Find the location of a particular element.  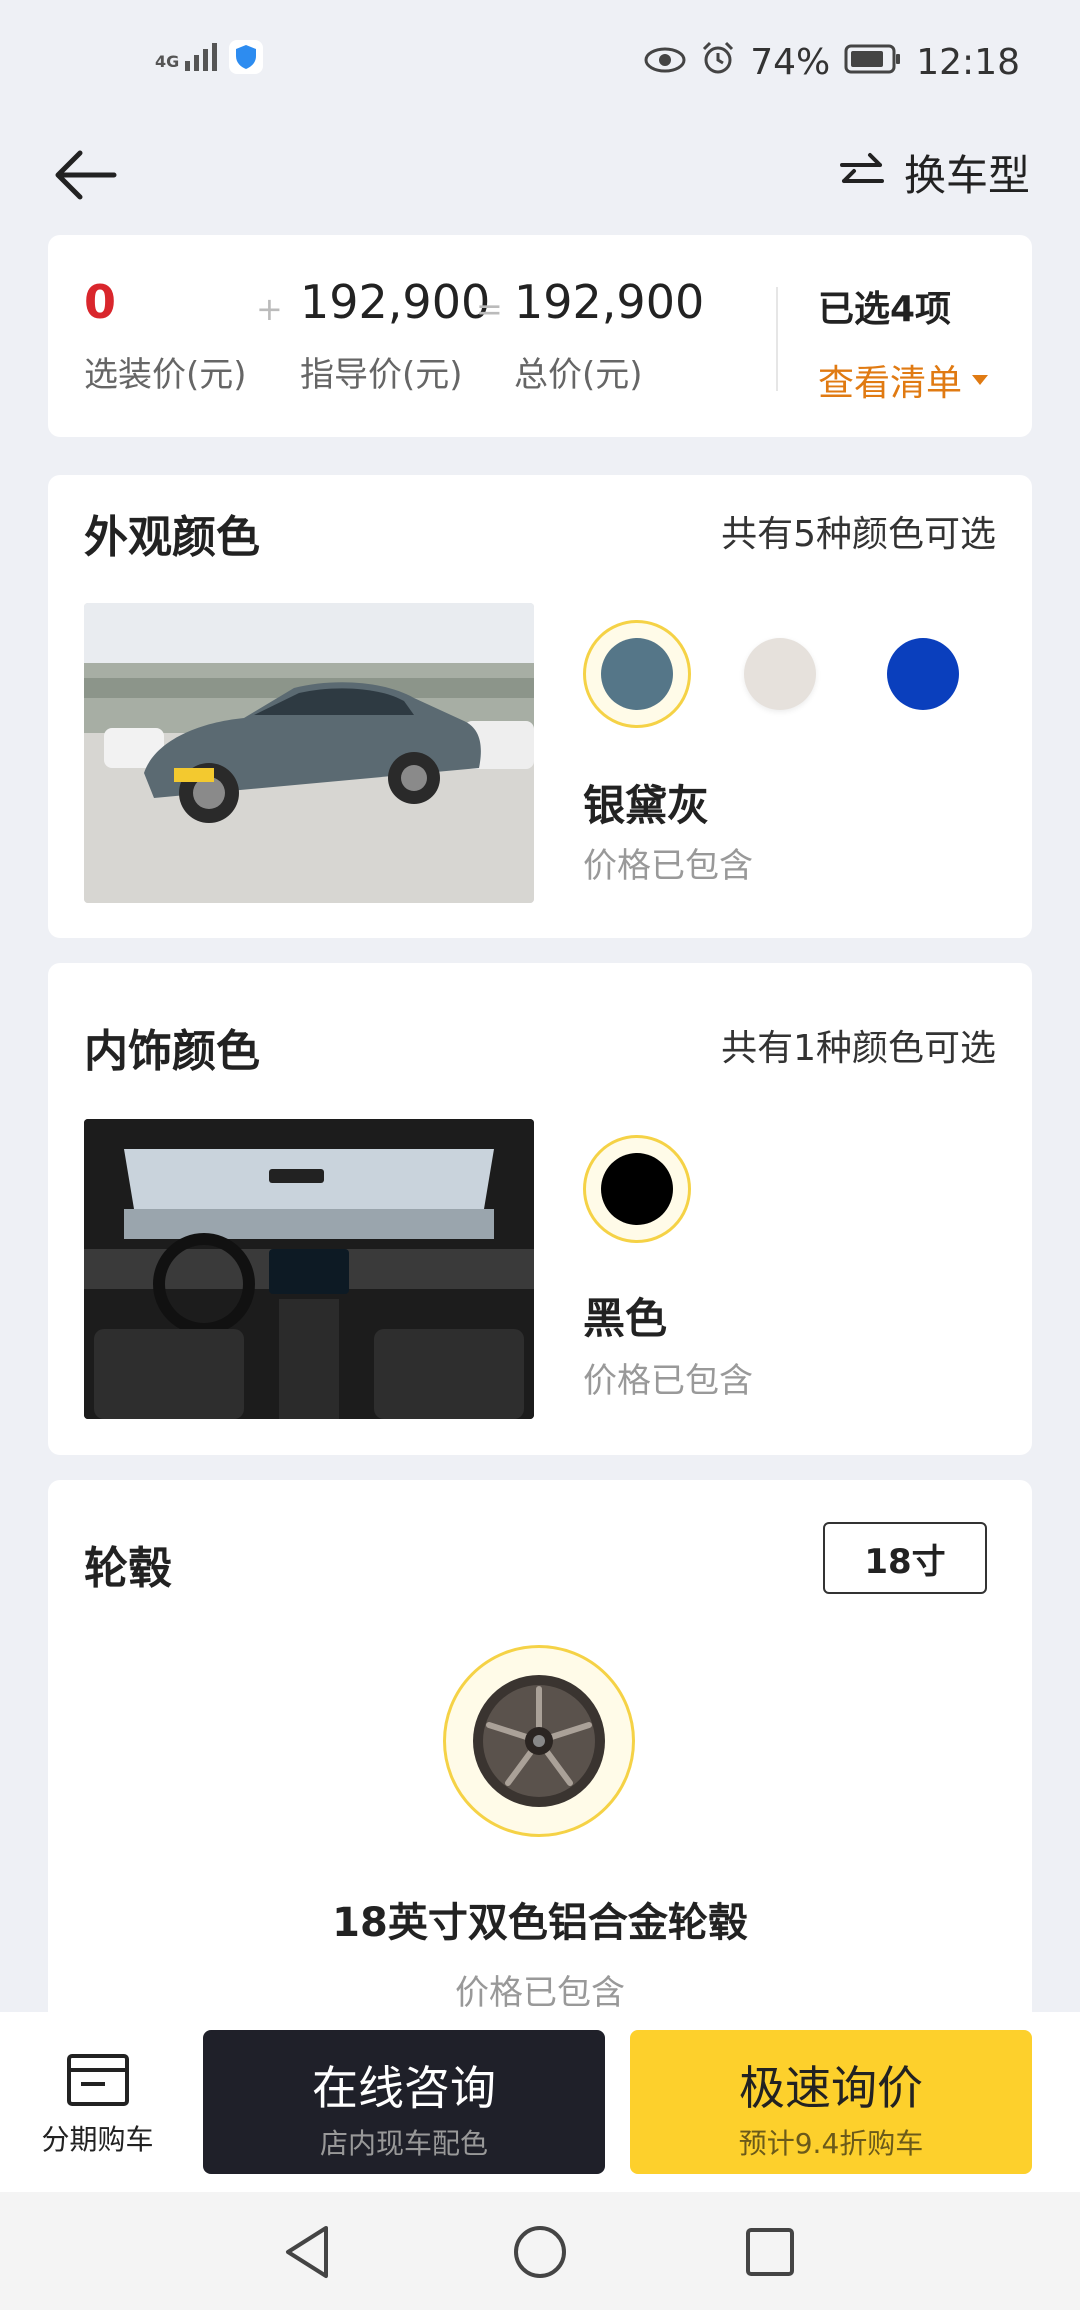

arrow-left-icon is located at coordinates (86, 175).